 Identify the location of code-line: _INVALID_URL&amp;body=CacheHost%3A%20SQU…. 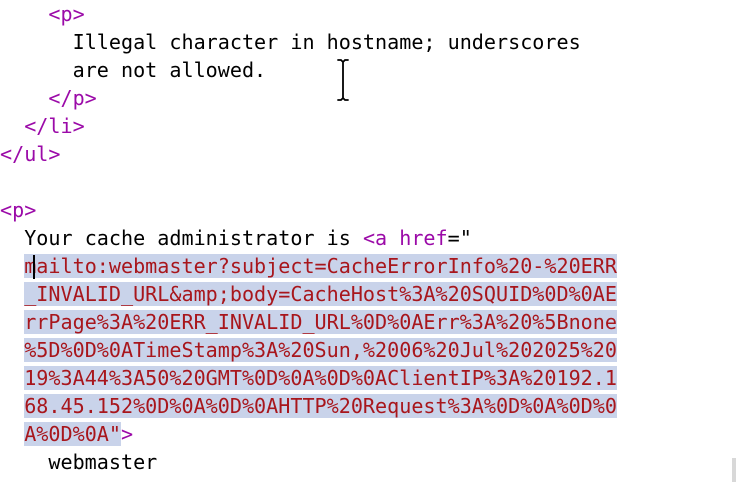
(308, 294).